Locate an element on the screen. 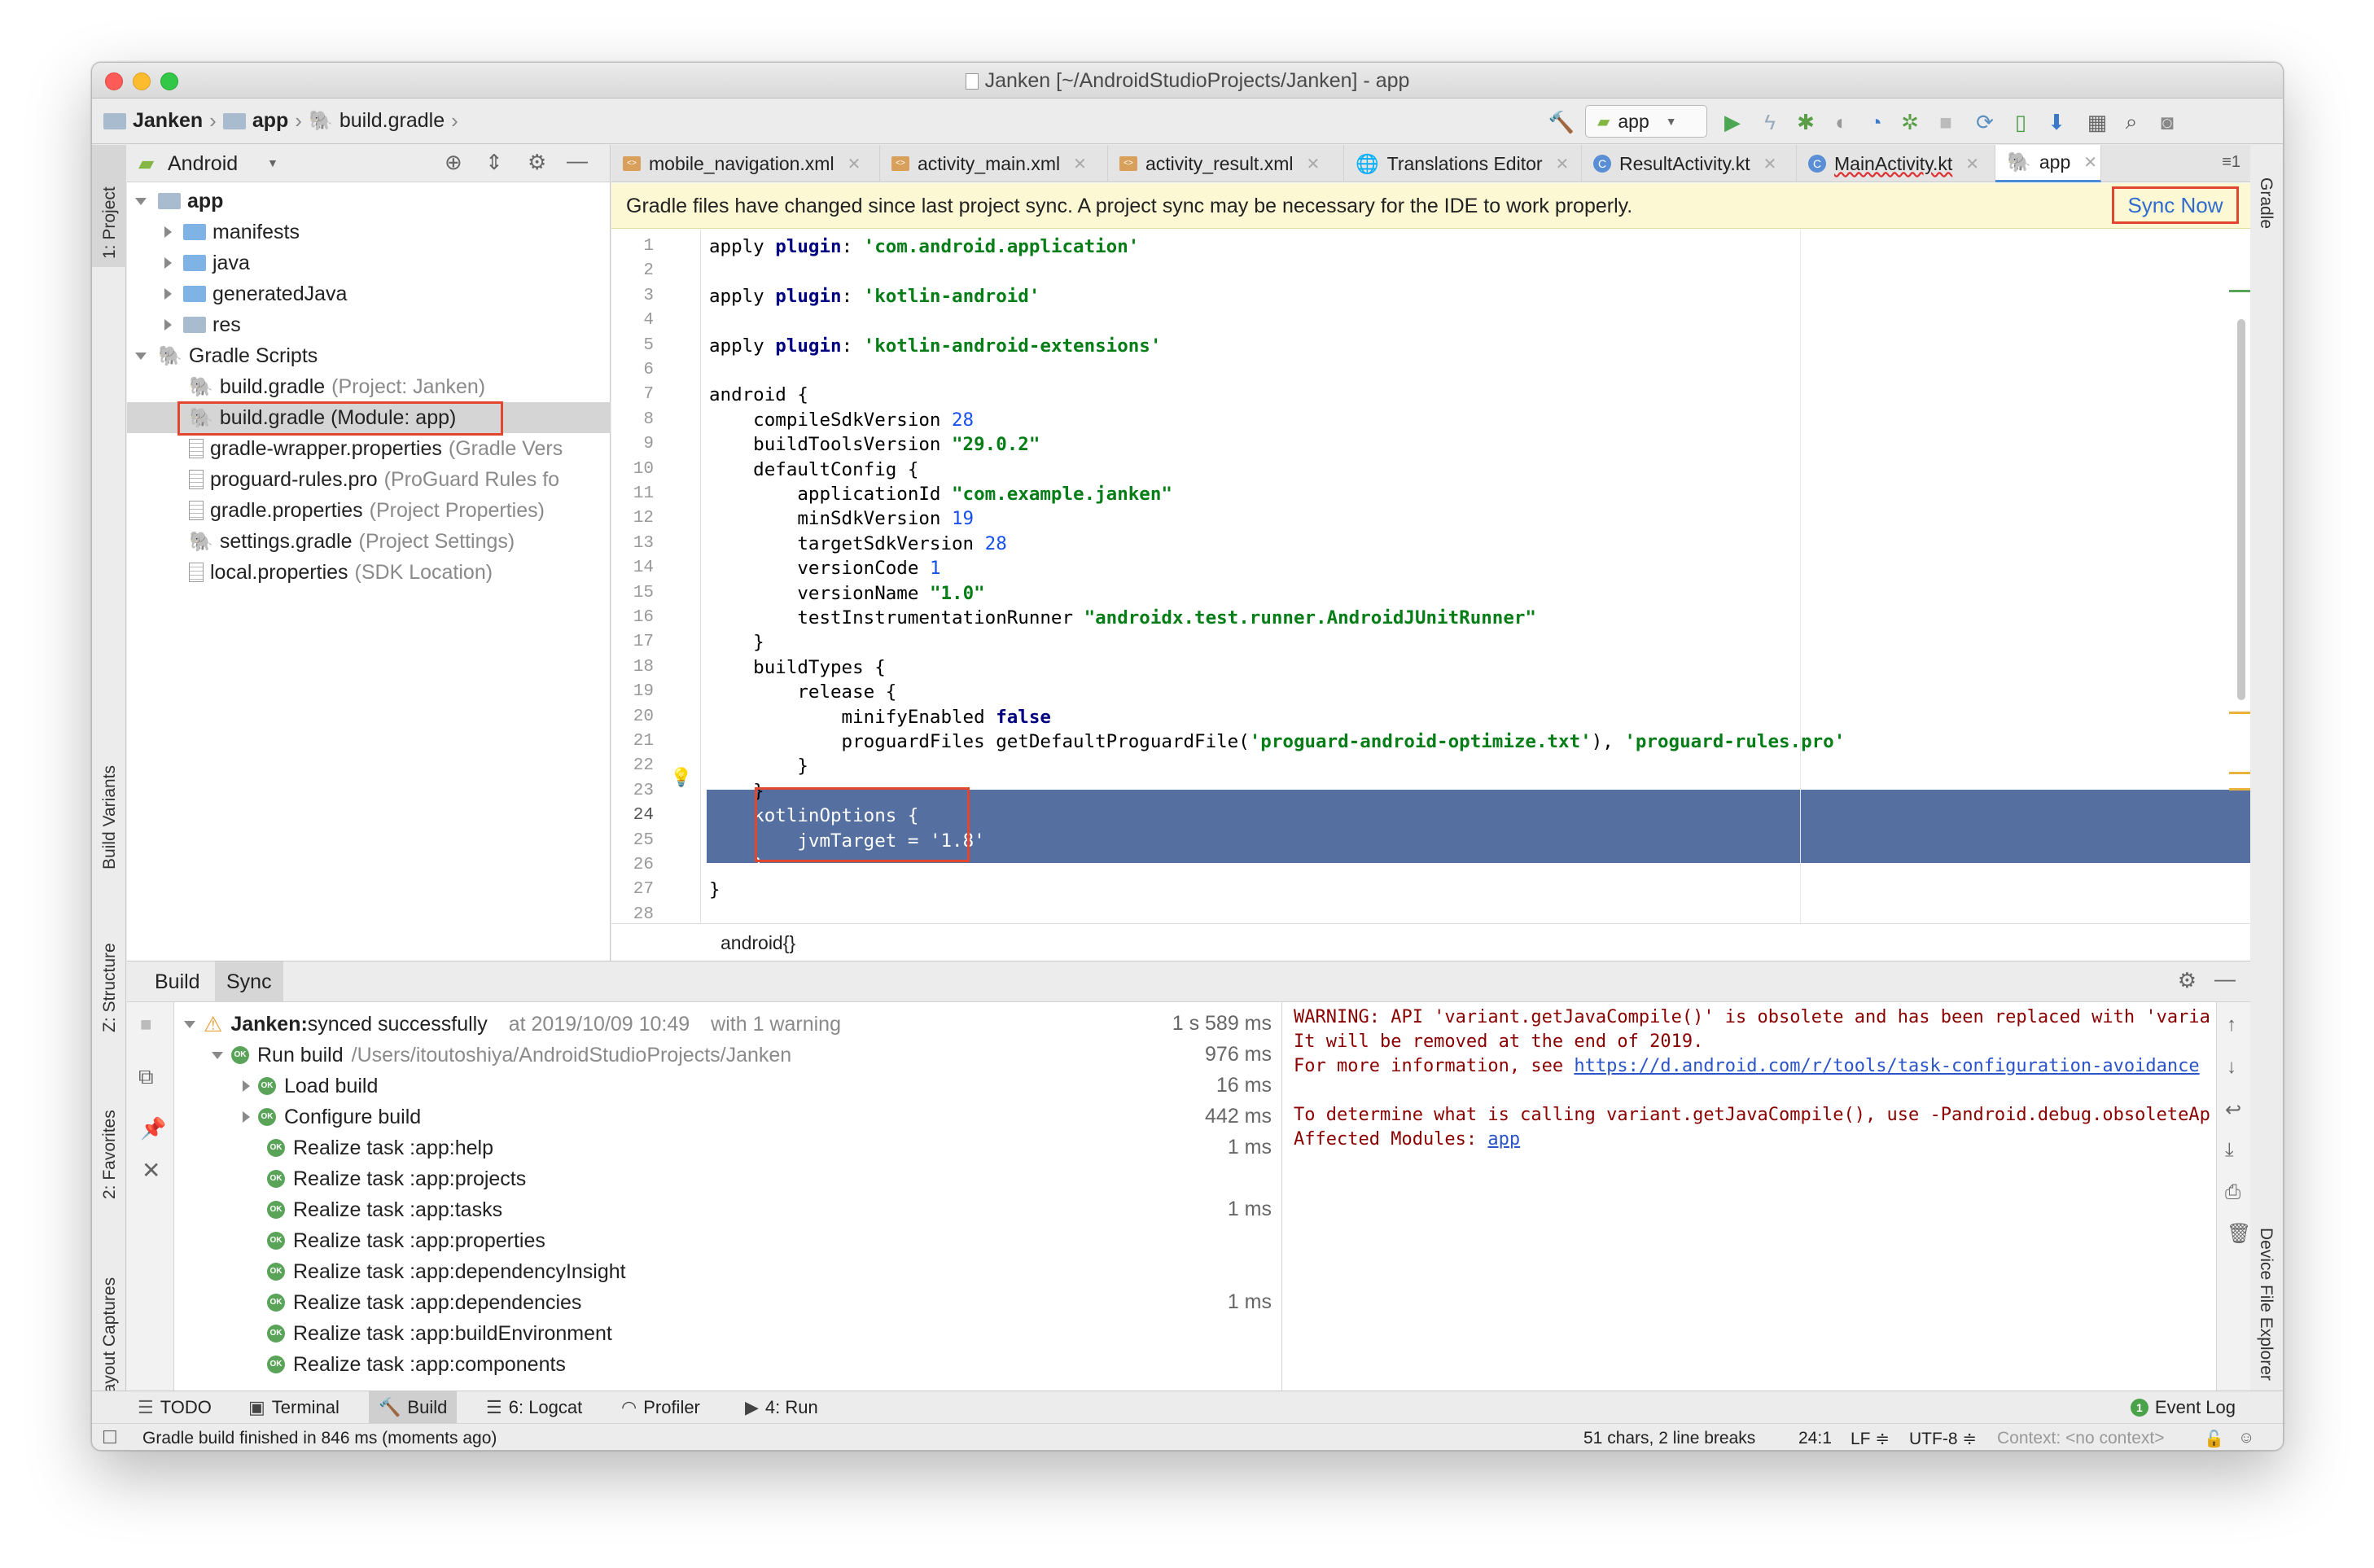 This screenshot has height=1568, width=2374. build-step-row: OK Realize task :app:buildEnvironment is located at coordinates (439, 1334).